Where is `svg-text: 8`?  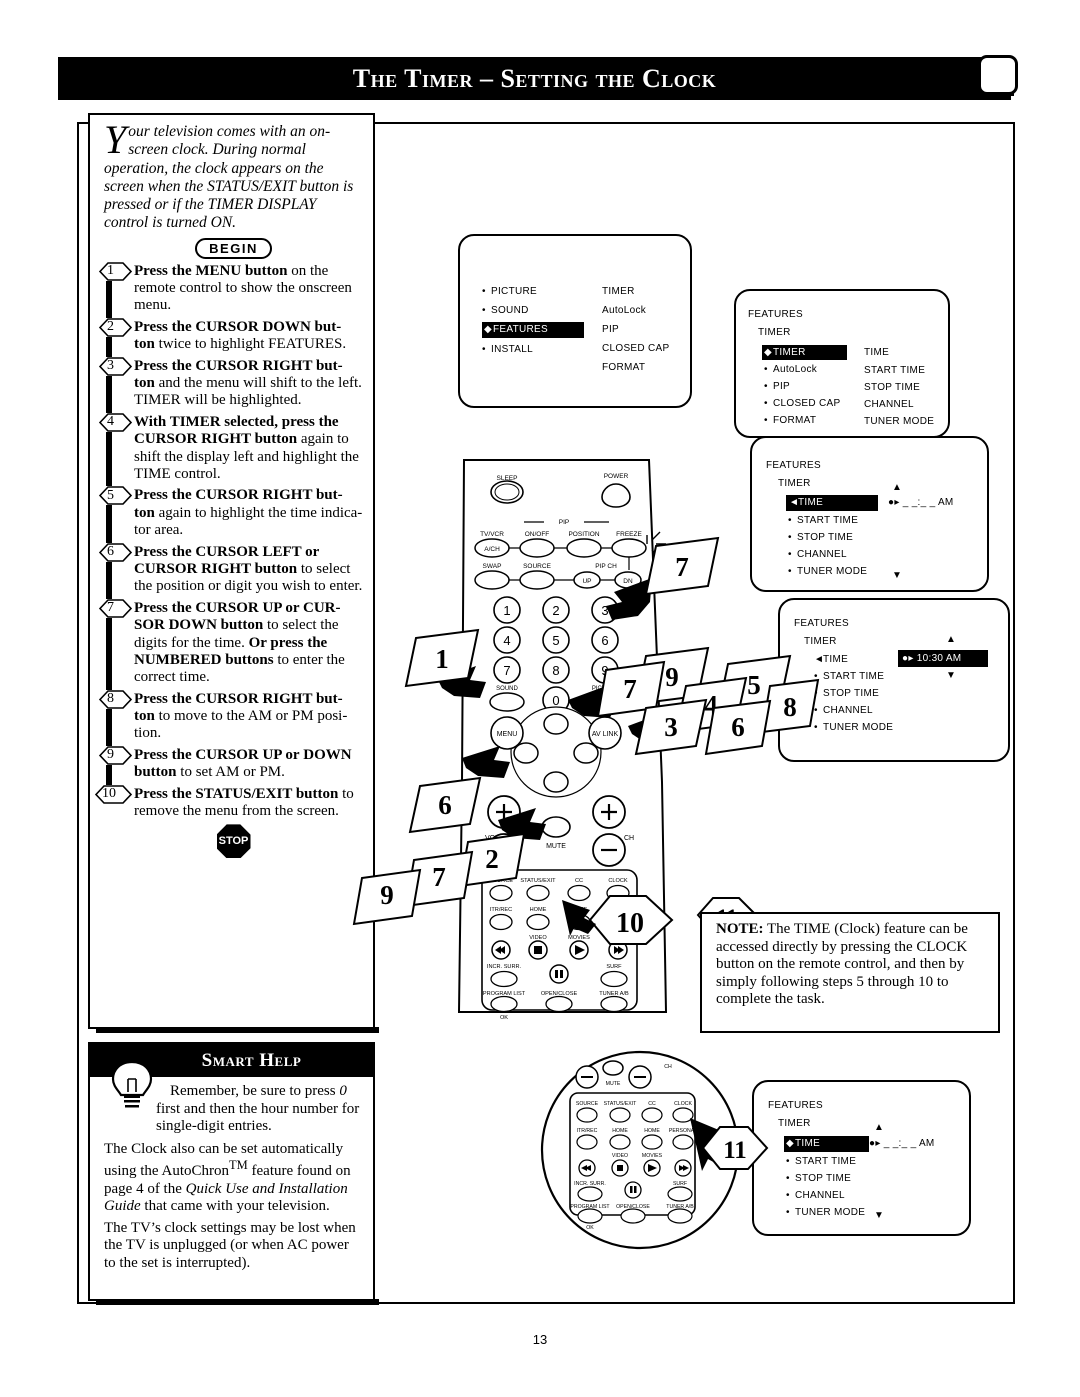
svg-text: 8 is located at coordinates (790, 707).